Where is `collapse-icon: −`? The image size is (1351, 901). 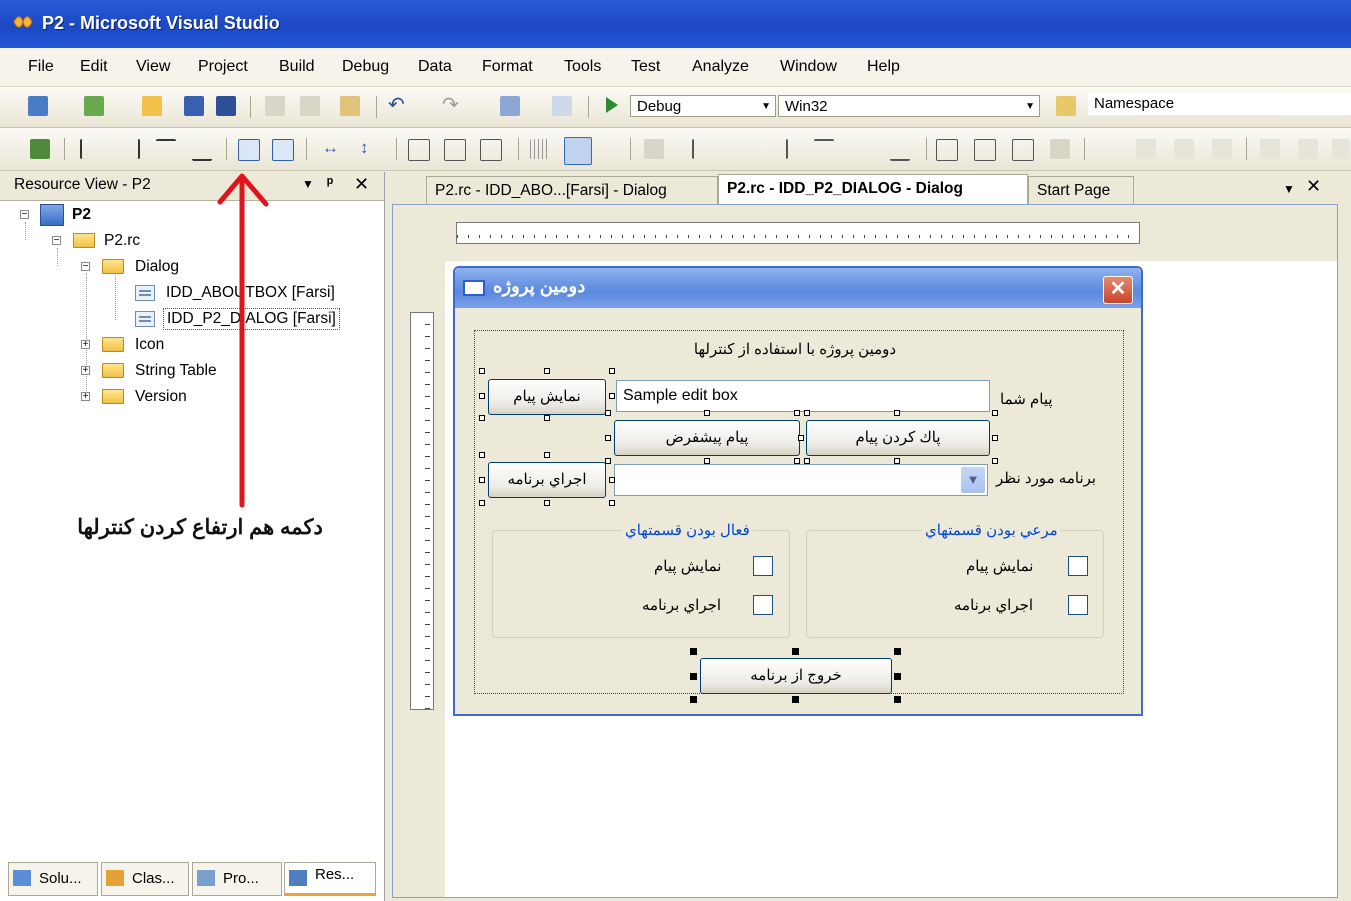 collapse-icon: − is located at coordinates (56, 241).